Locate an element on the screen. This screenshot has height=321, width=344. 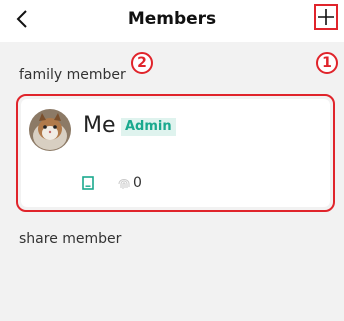
add-member-button is located at coordinates (326, 17).